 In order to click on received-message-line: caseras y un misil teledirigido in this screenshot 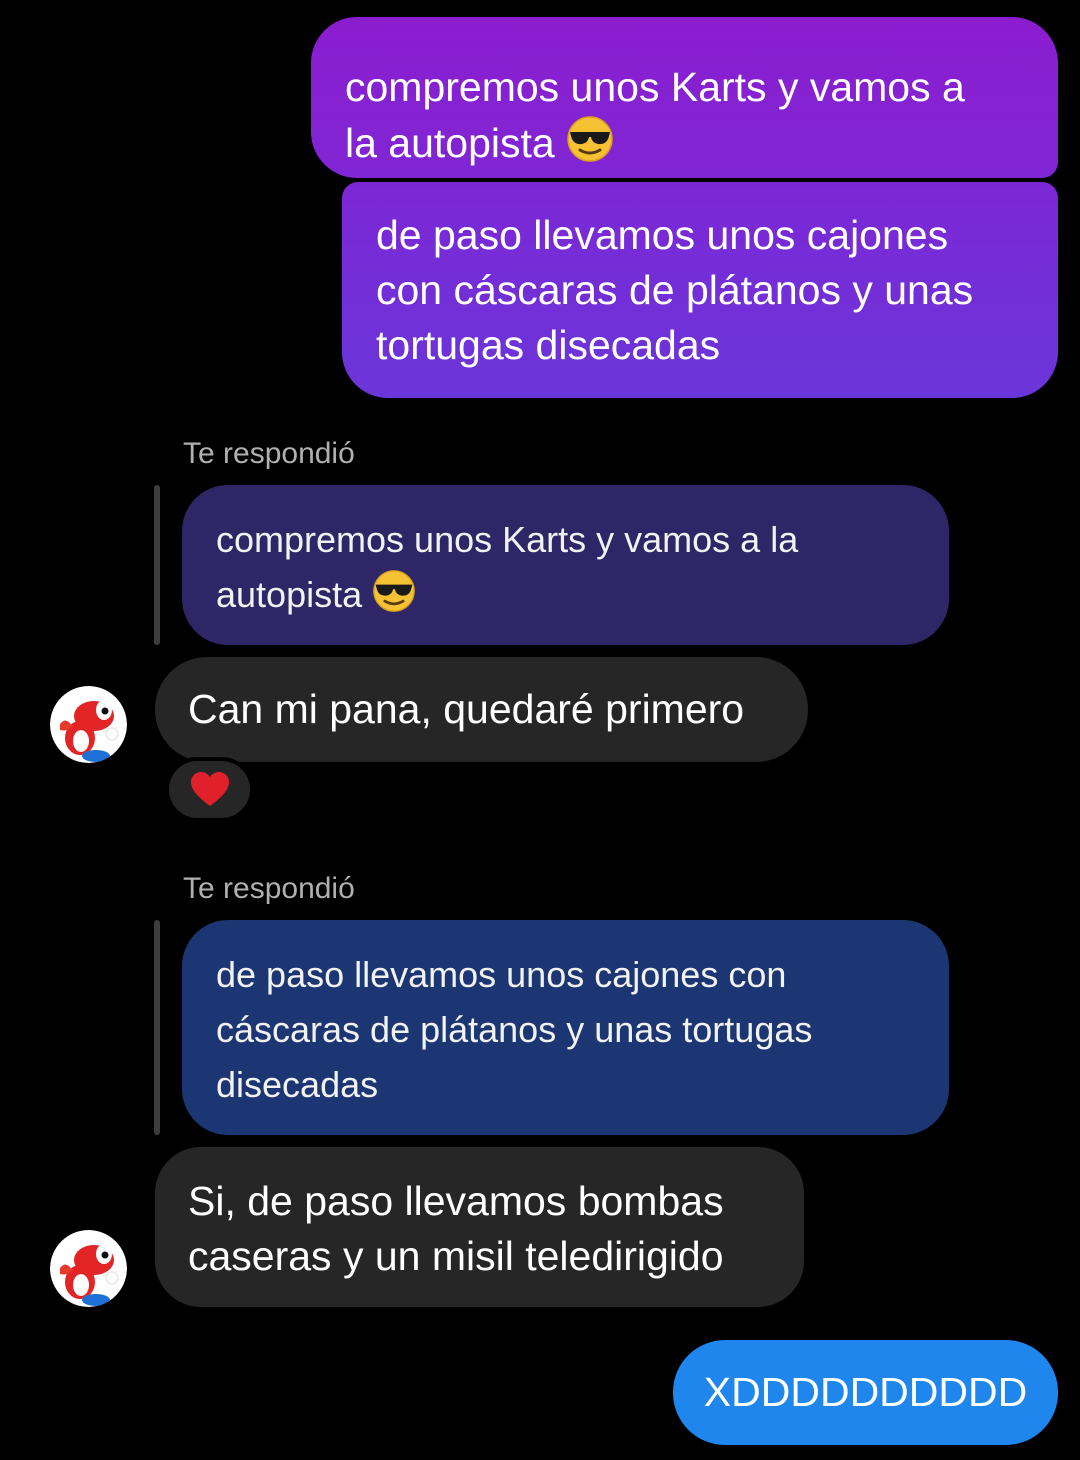, I will do `click(456, 1256)`.